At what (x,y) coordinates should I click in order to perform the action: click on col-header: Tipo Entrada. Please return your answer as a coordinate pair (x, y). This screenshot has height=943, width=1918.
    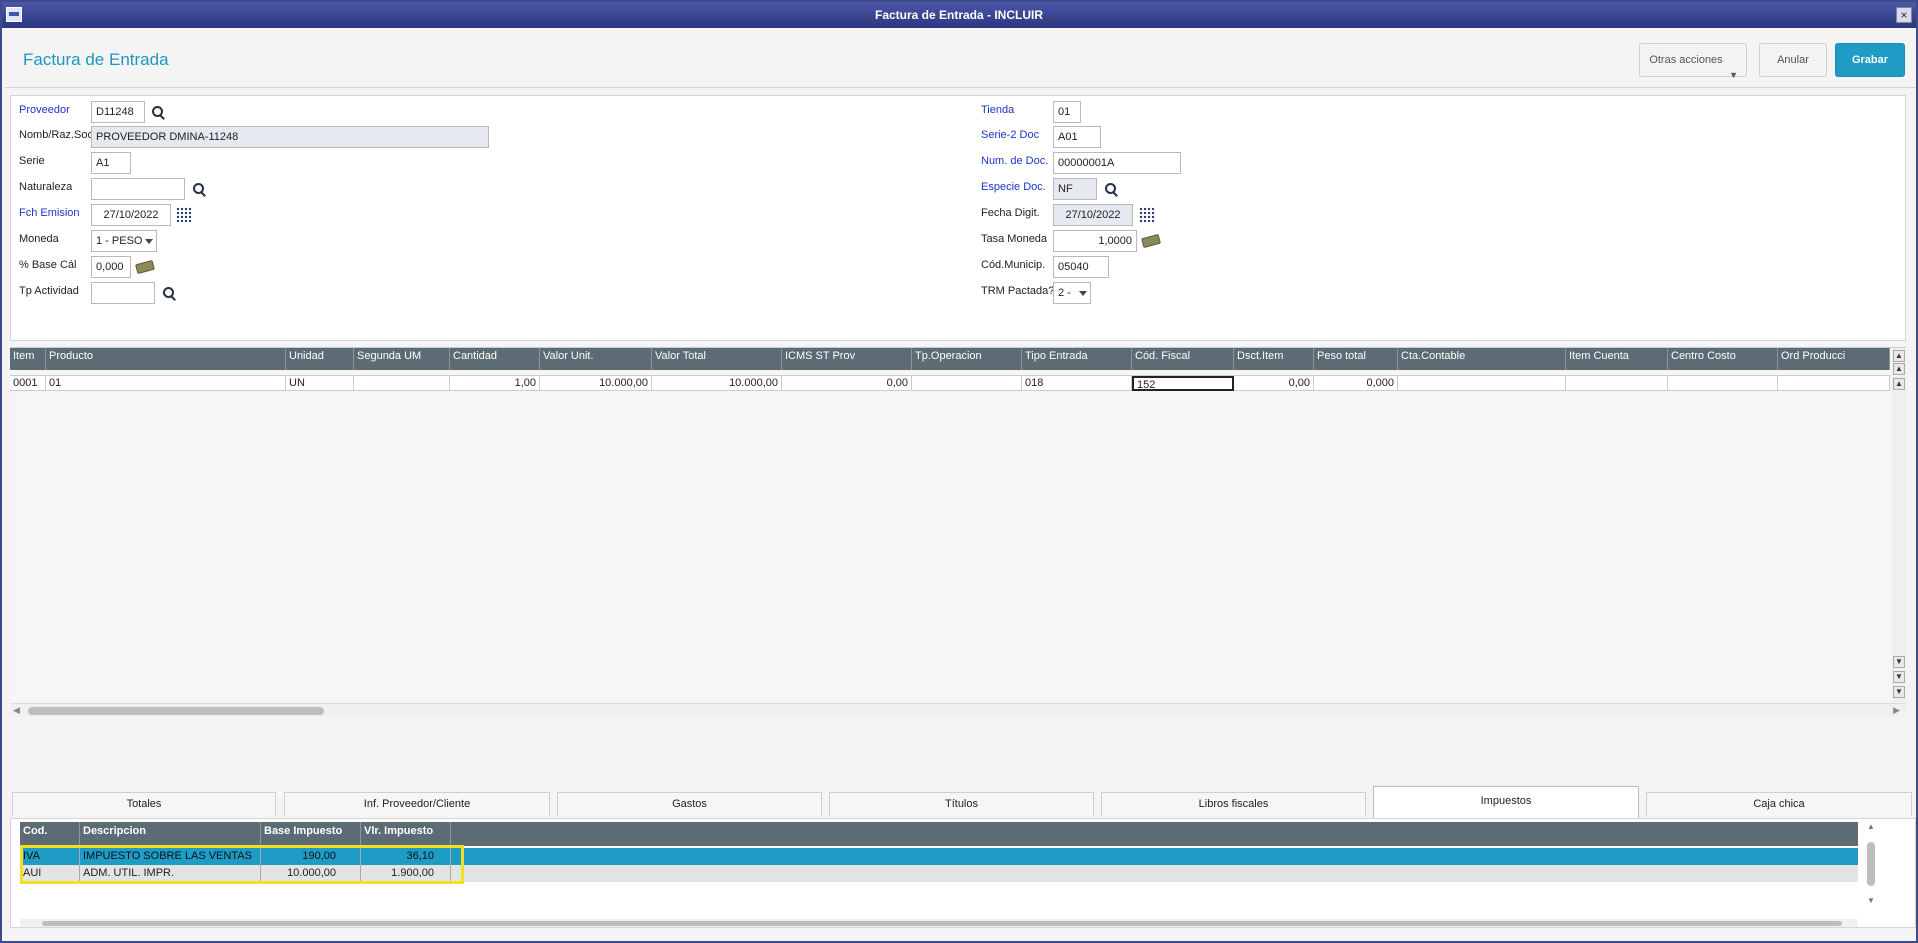
    Looking at the image, I should click on (1077, 359).